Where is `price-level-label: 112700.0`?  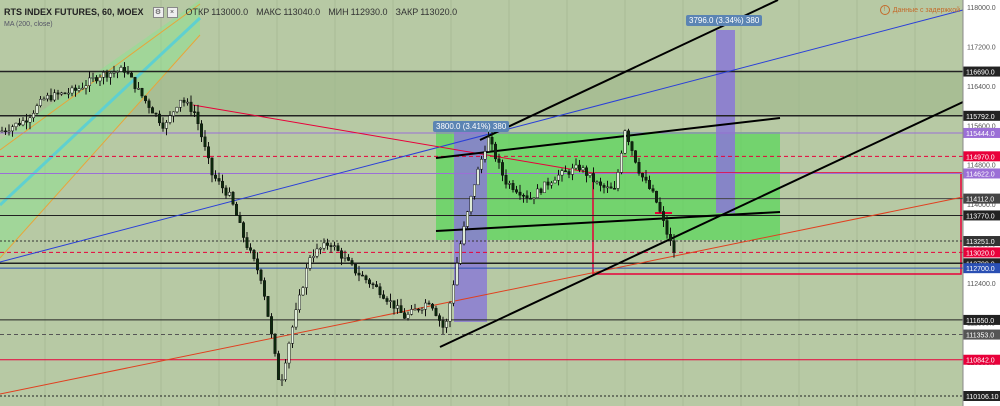
price-level-label: 112700.0 is located at coordinates (980, 269).